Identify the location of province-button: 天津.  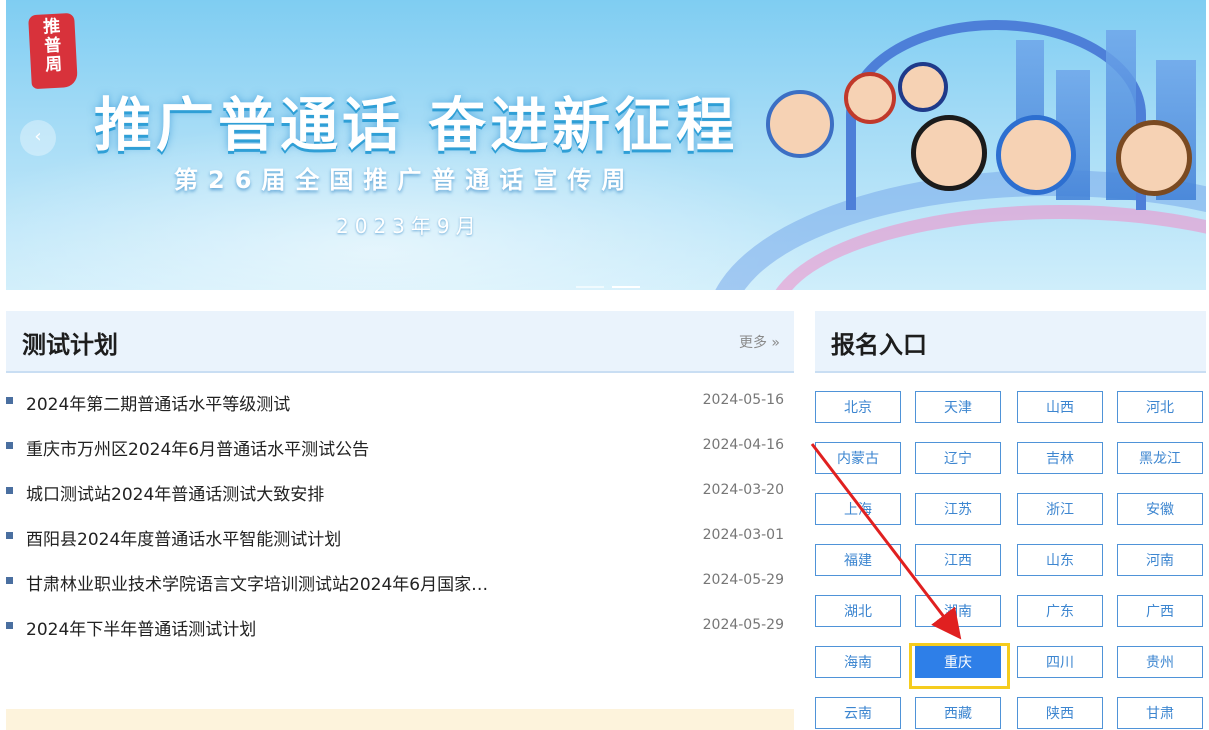
(958, 407).